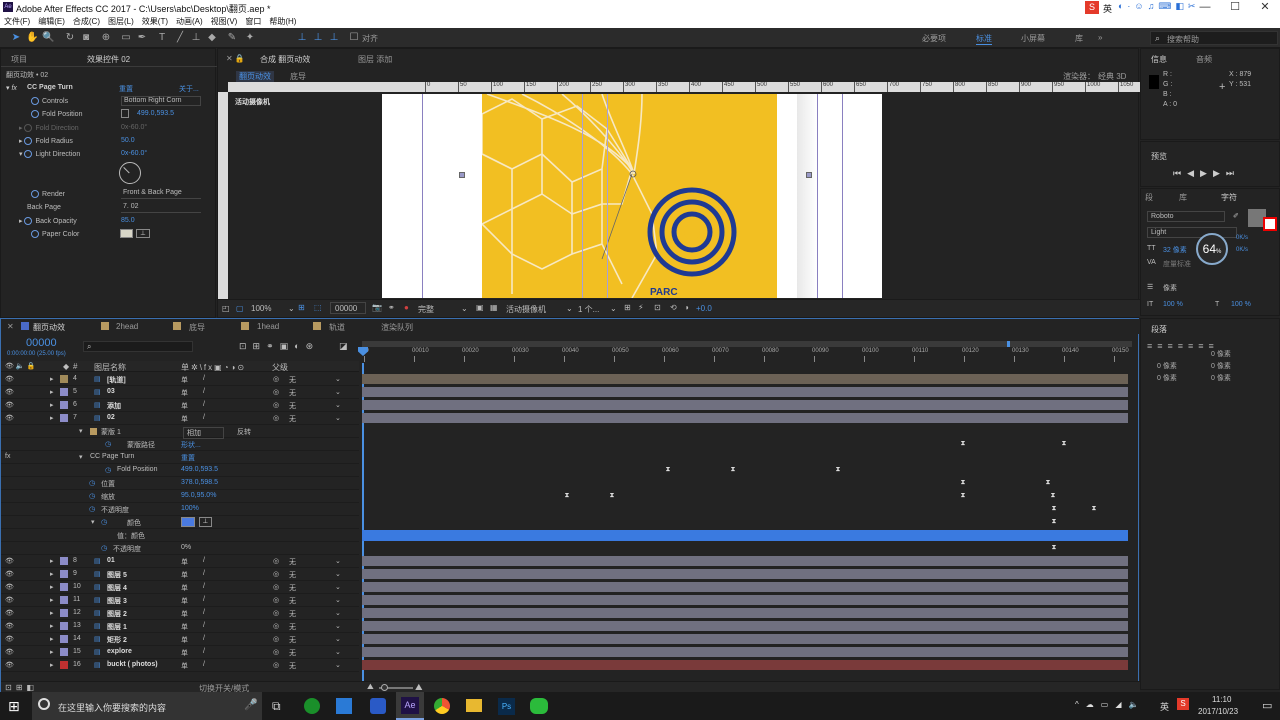  Describe the element at coordinates (126, 89) in the screenshot. I see `effect-reset-link: 重置` at that location.